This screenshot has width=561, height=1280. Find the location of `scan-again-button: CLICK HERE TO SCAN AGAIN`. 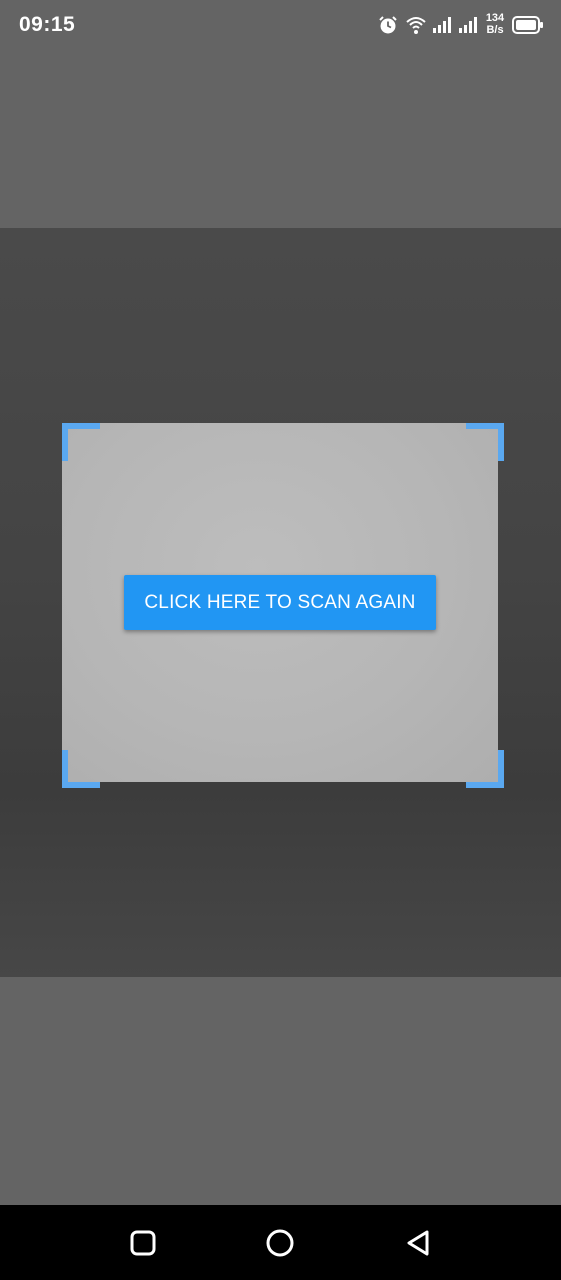

scan-again-button: CLICK HERE TO SCAN AGAIN is located at coordinates (280, 602).